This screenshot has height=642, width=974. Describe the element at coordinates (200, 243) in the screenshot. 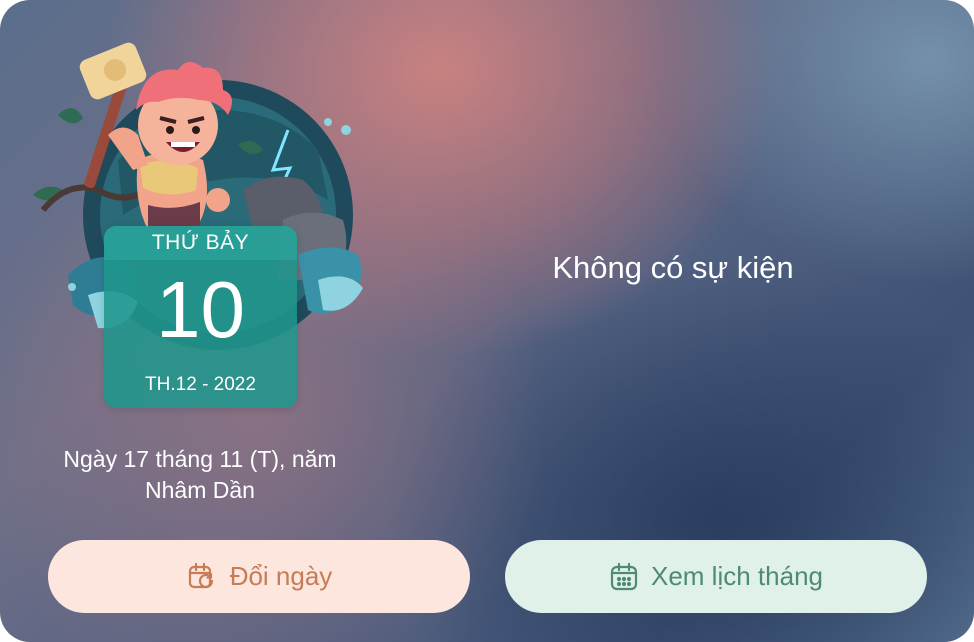

I see `weekday-label: THỨ BẢY` at that location.